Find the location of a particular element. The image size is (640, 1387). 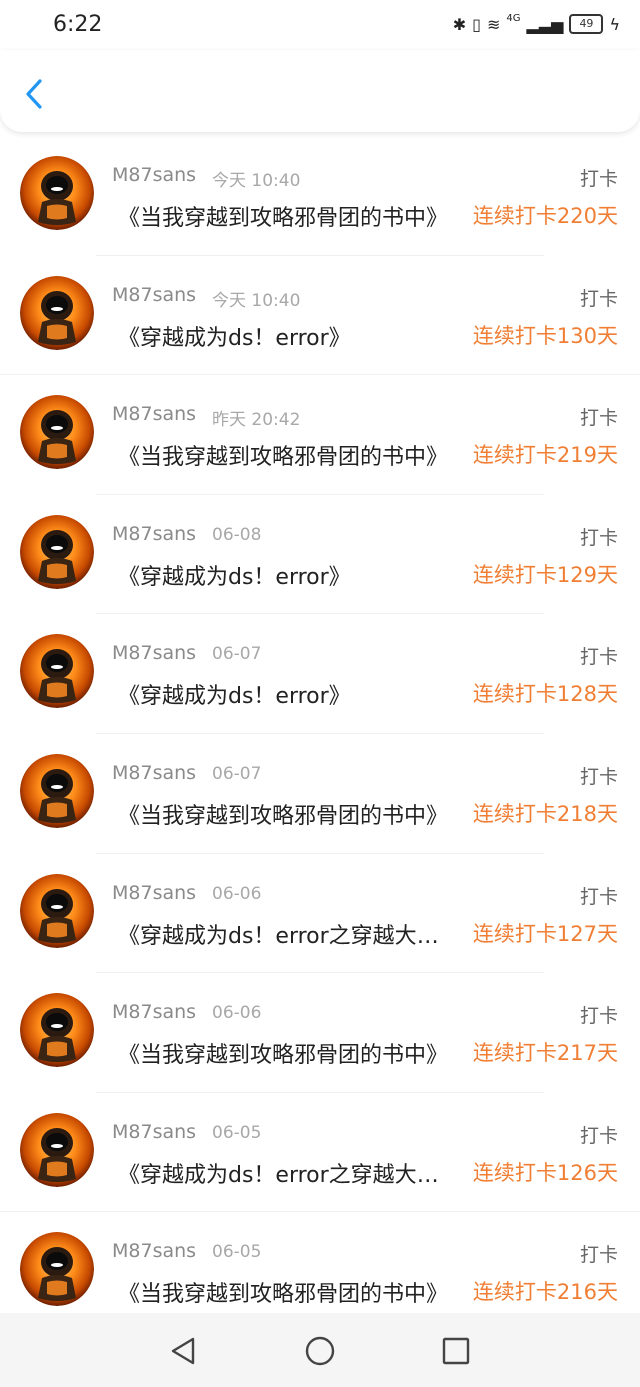

streak-label: 连续打卡128天 is located at coordinates (545, 694).